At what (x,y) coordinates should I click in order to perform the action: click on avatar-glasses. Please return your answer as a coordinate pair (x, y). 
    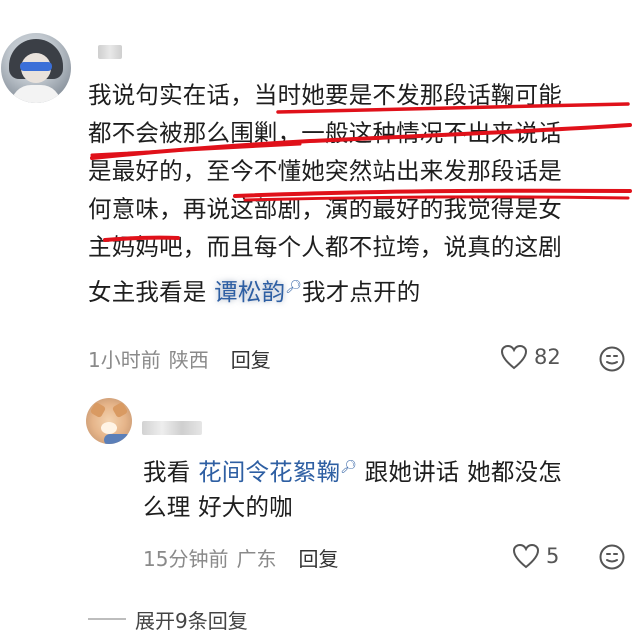
    Looking at the image, I should click on (36, 66).